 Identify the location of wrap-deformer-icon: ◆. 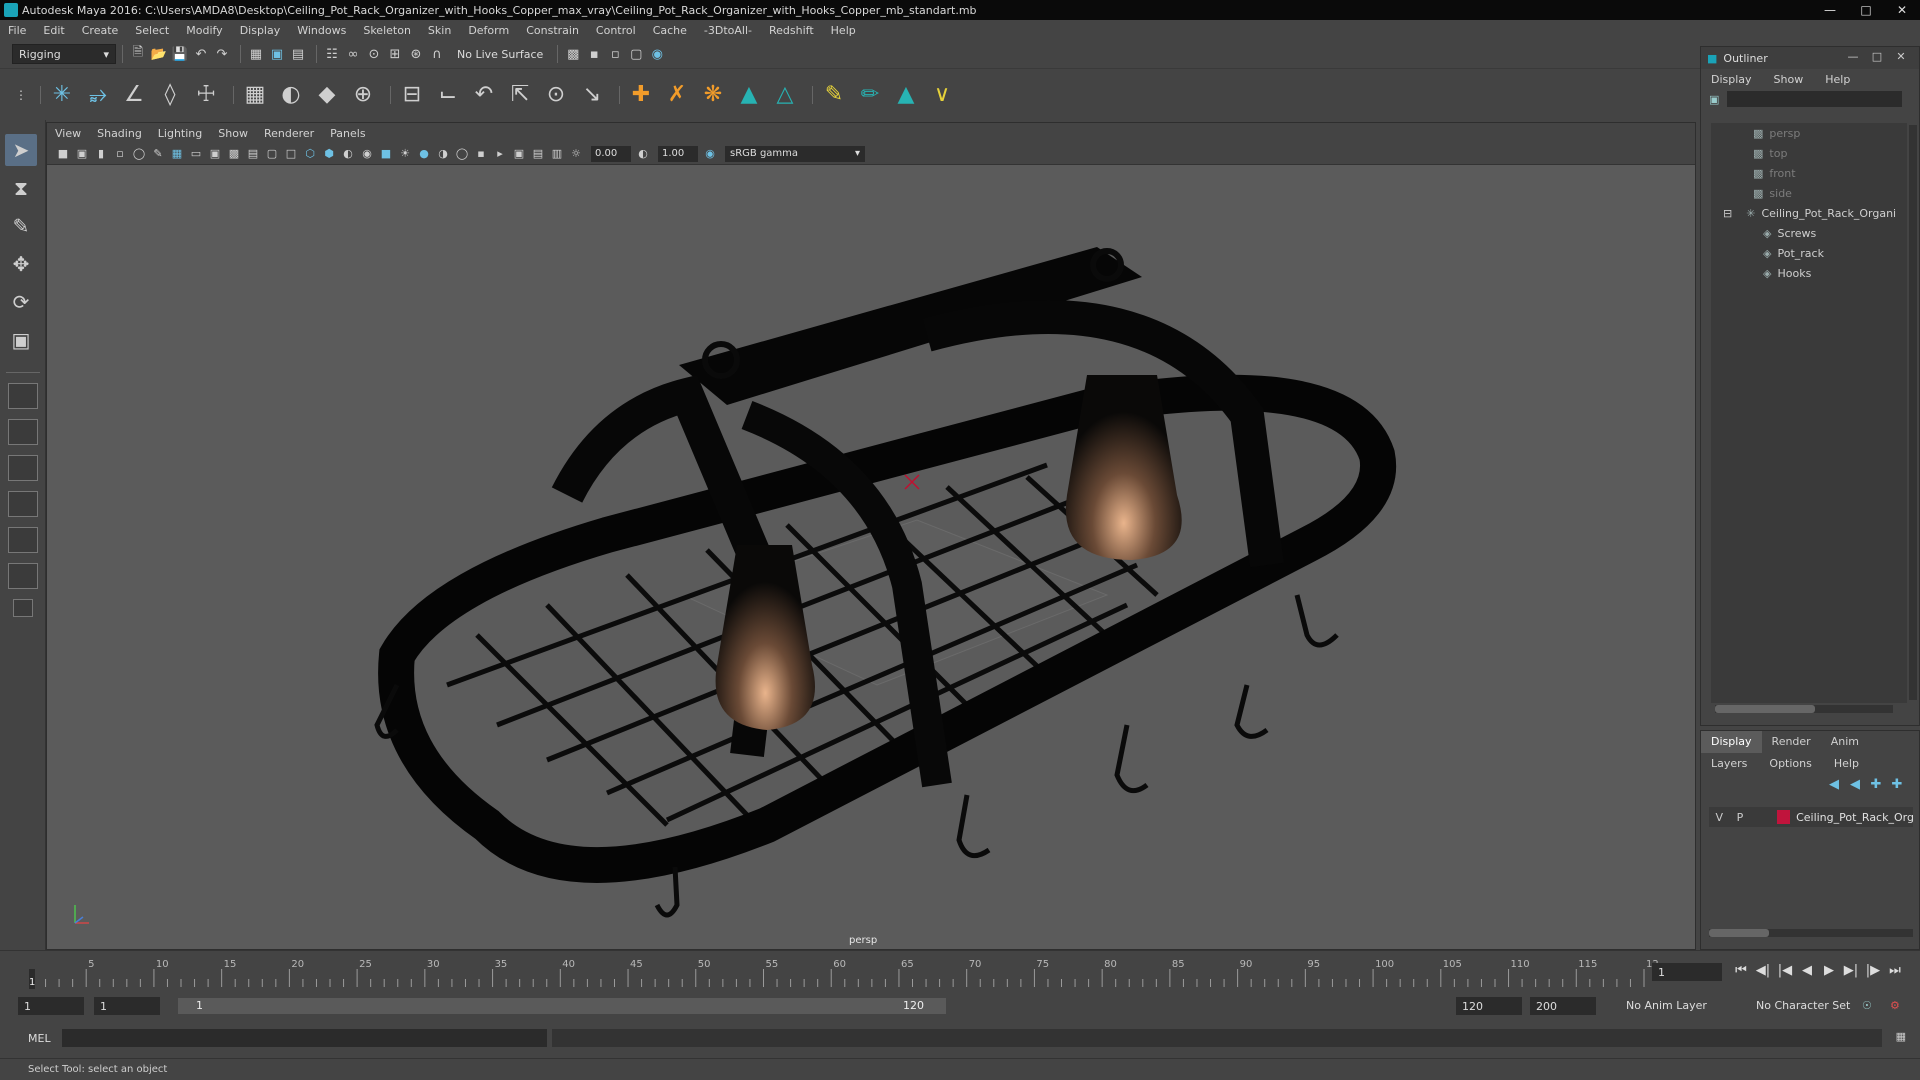
(327, 95).